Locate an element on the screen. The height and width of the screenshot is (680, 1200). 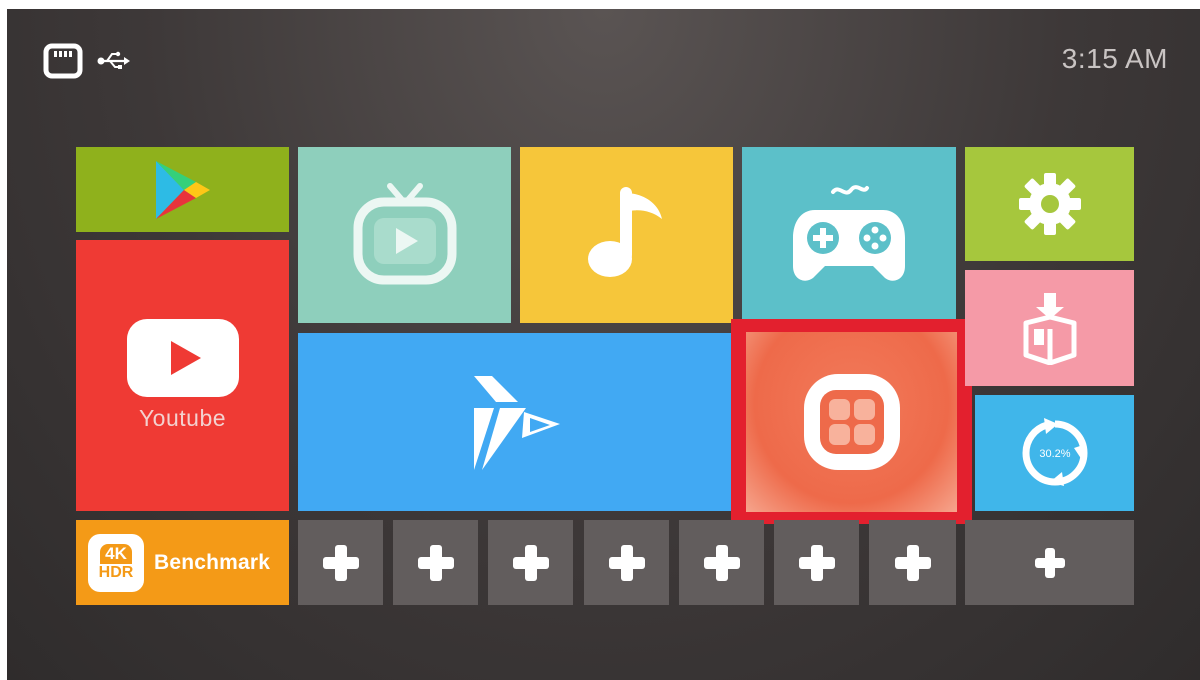
status-icons is located at coordinates (87, 63).